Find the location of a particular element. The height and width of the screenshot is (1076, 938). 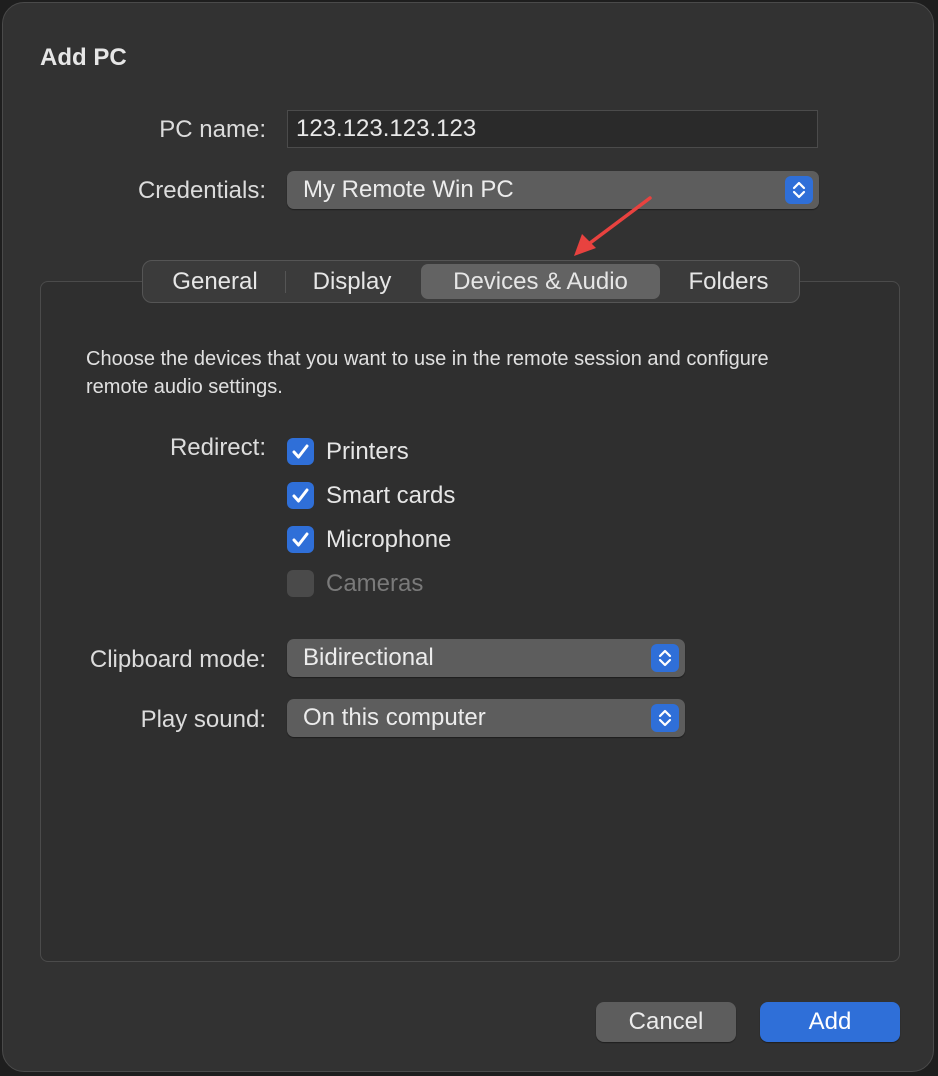

tab-display: Display is located at coordinates (352, 281).